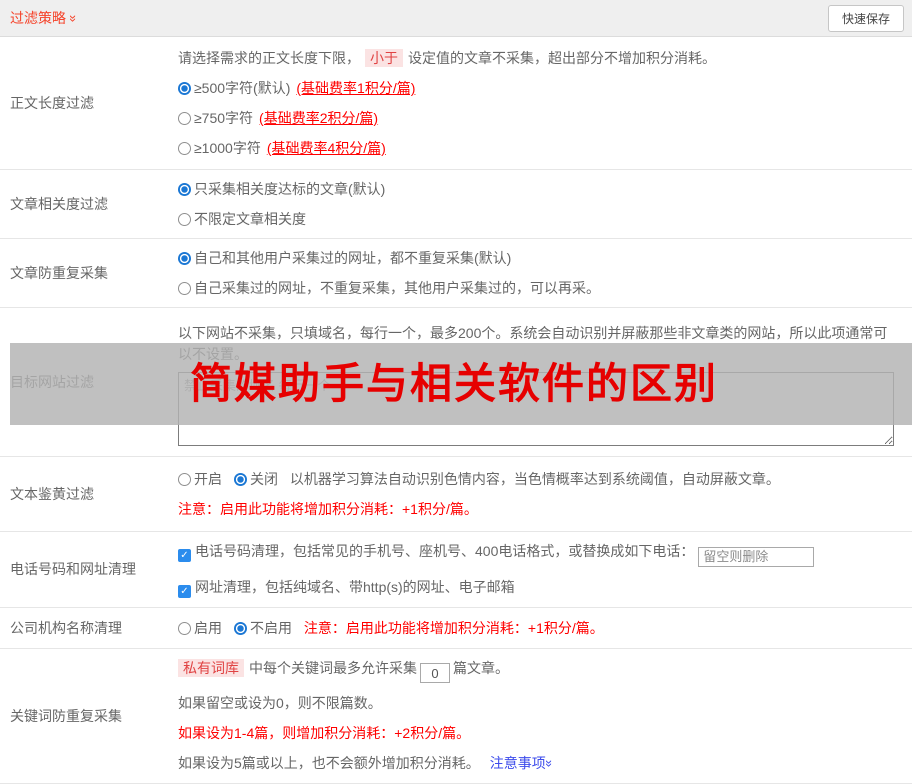  Describe the element at coordinates (536, 408) in the screenshot. I see `blocked-domains-textarea` at that location.